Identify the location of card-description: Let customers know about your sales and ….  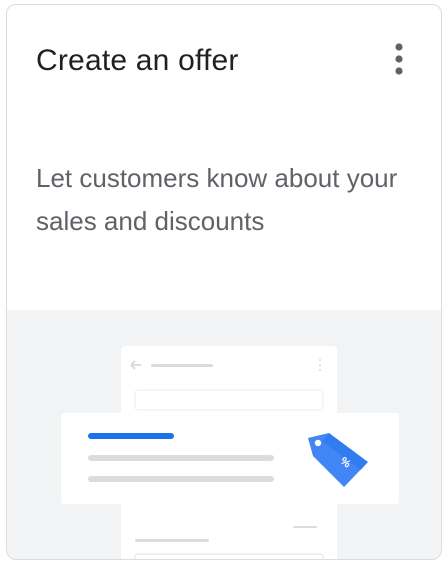
(217, 199).